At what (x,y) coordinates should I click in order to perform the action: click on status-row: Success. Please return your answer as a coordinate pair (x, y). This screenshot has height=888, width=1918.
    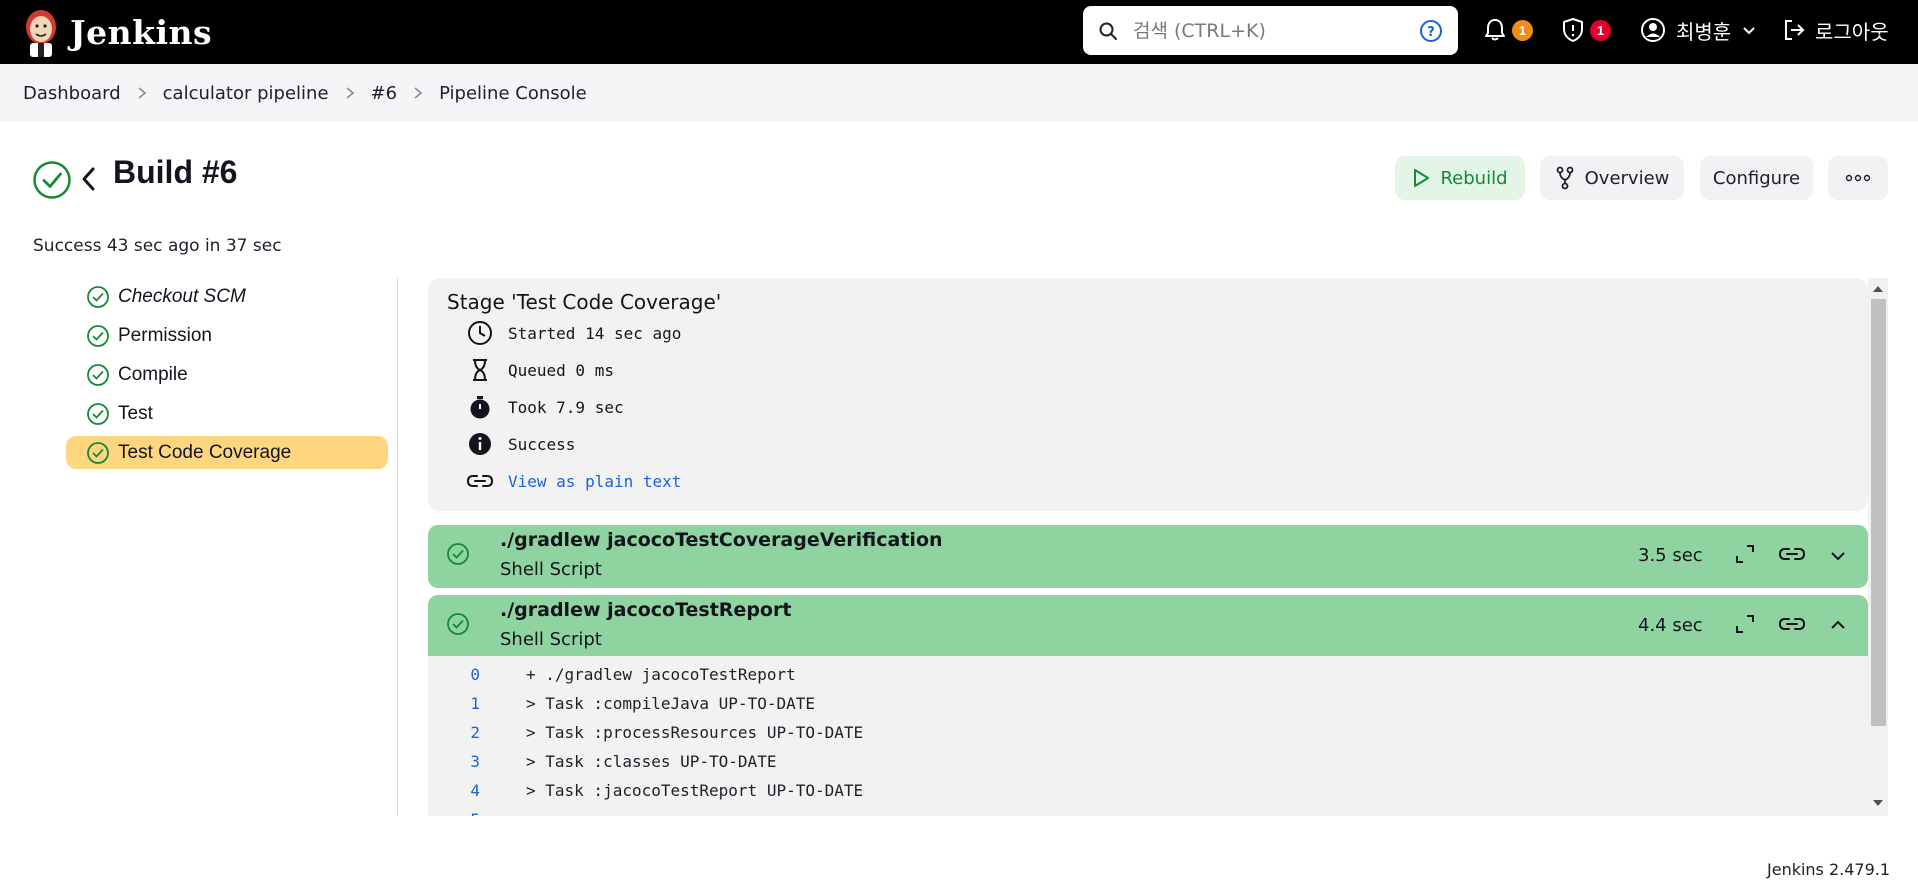
    Looking at the image, I should click on (520, 444).